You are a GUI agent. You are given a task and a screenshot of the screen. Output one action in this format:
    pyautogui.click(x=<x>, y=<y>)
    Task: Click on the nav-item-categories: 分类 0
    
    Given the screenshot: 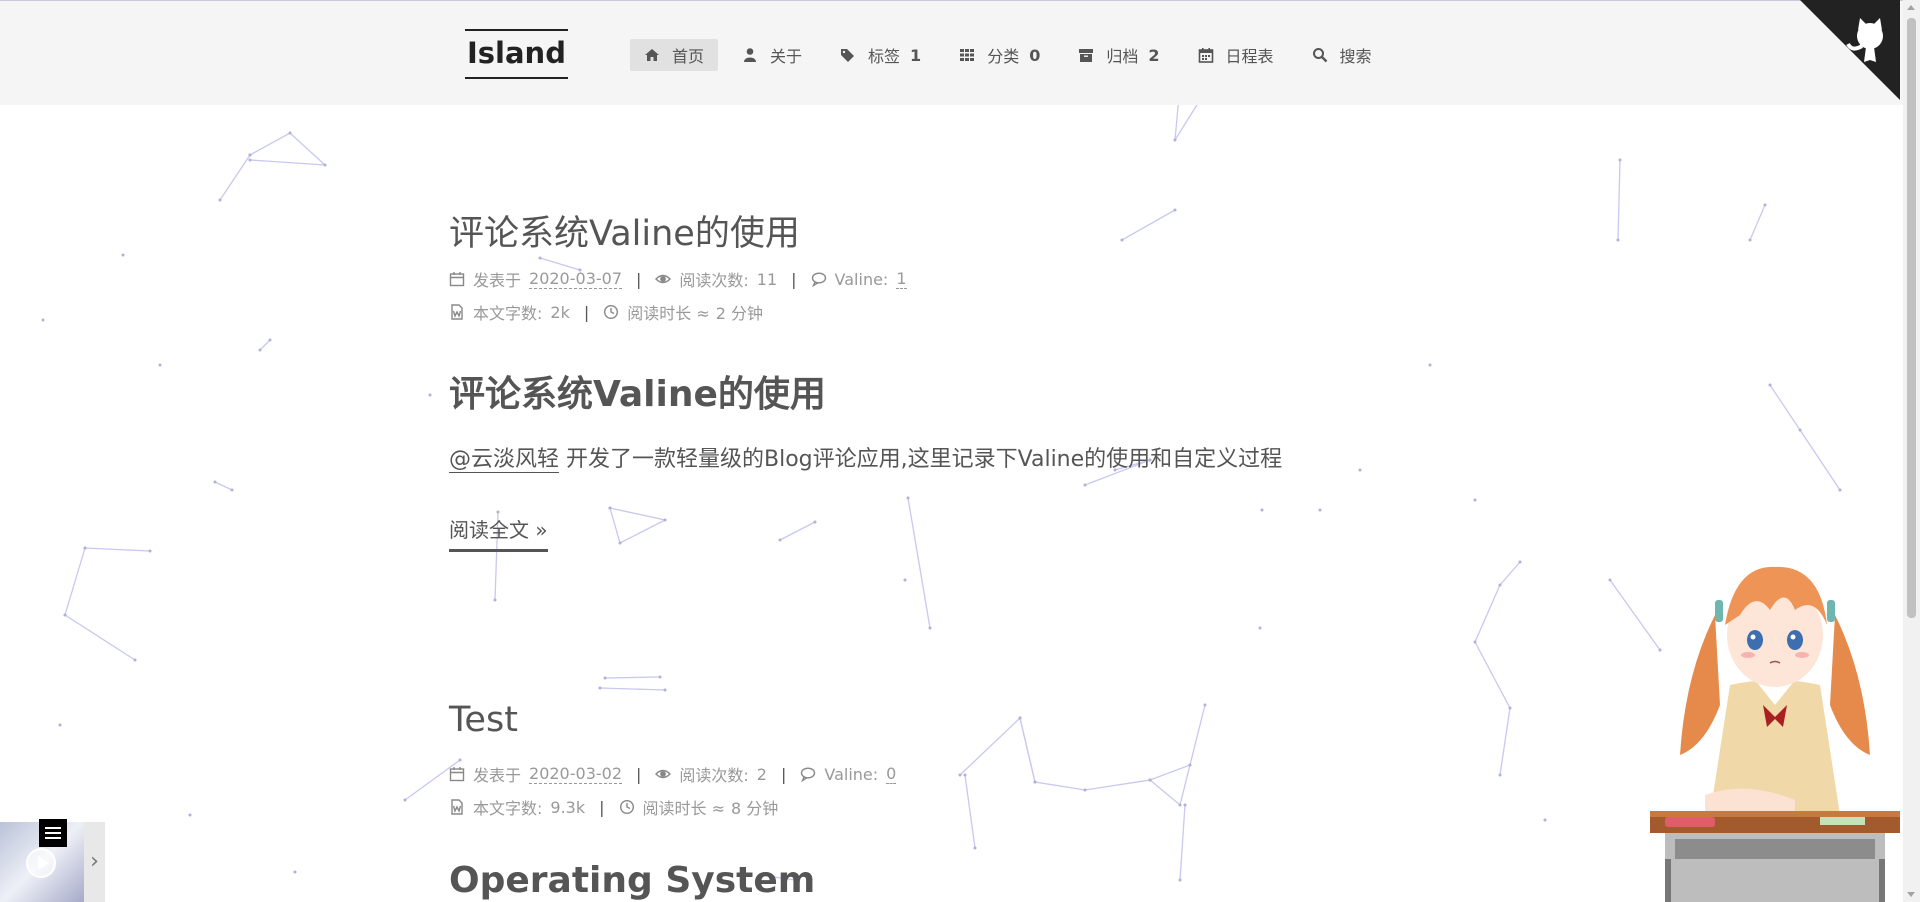 What is the action you would take?
    pyautogui.click(x=999, y=55)
    